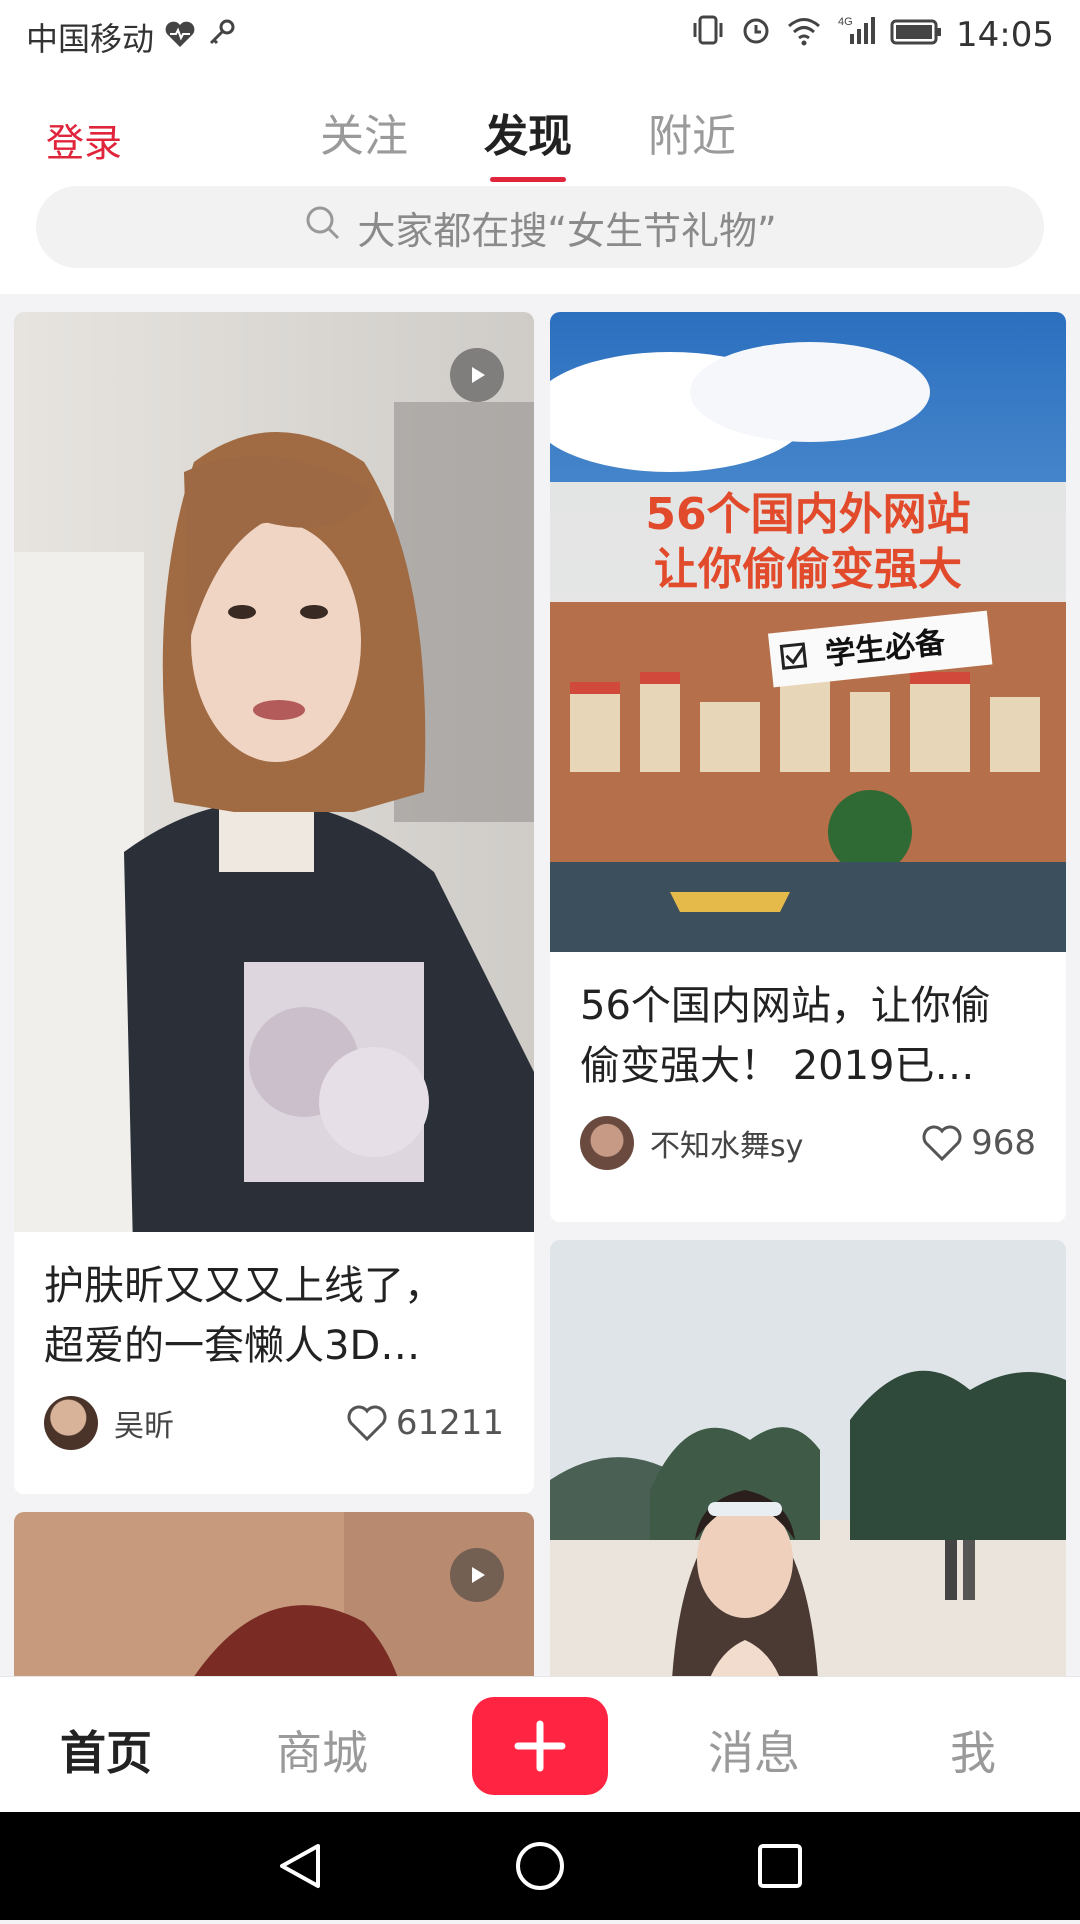  What do you see at coordinates (804, 35) in the screenshot?
I see `wifi-icon` at bounding box center [804, 35].